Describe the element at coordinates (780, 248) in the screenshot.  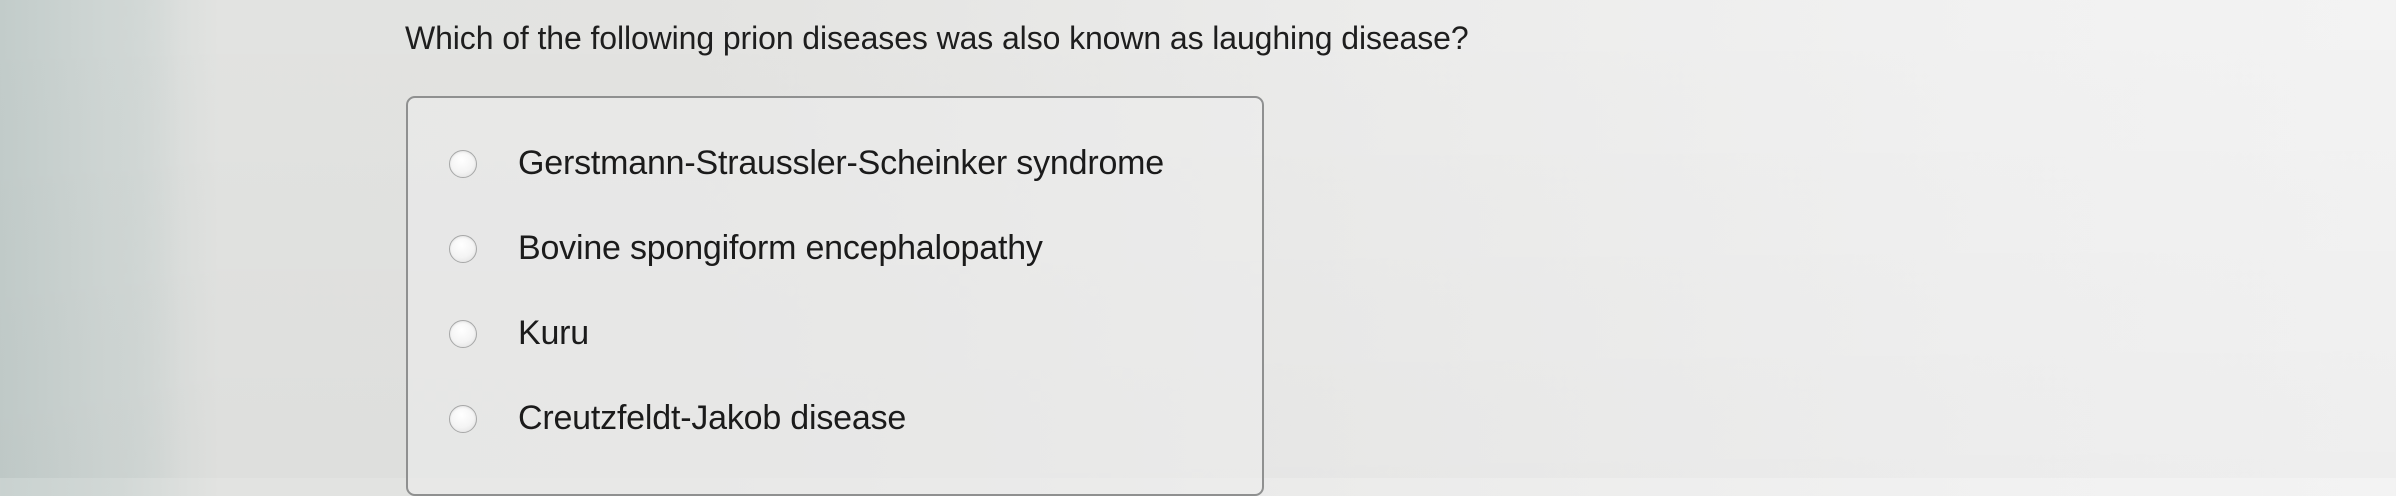
I see `answer-option-label: Bovine spongiform encephalopathy` at that location.